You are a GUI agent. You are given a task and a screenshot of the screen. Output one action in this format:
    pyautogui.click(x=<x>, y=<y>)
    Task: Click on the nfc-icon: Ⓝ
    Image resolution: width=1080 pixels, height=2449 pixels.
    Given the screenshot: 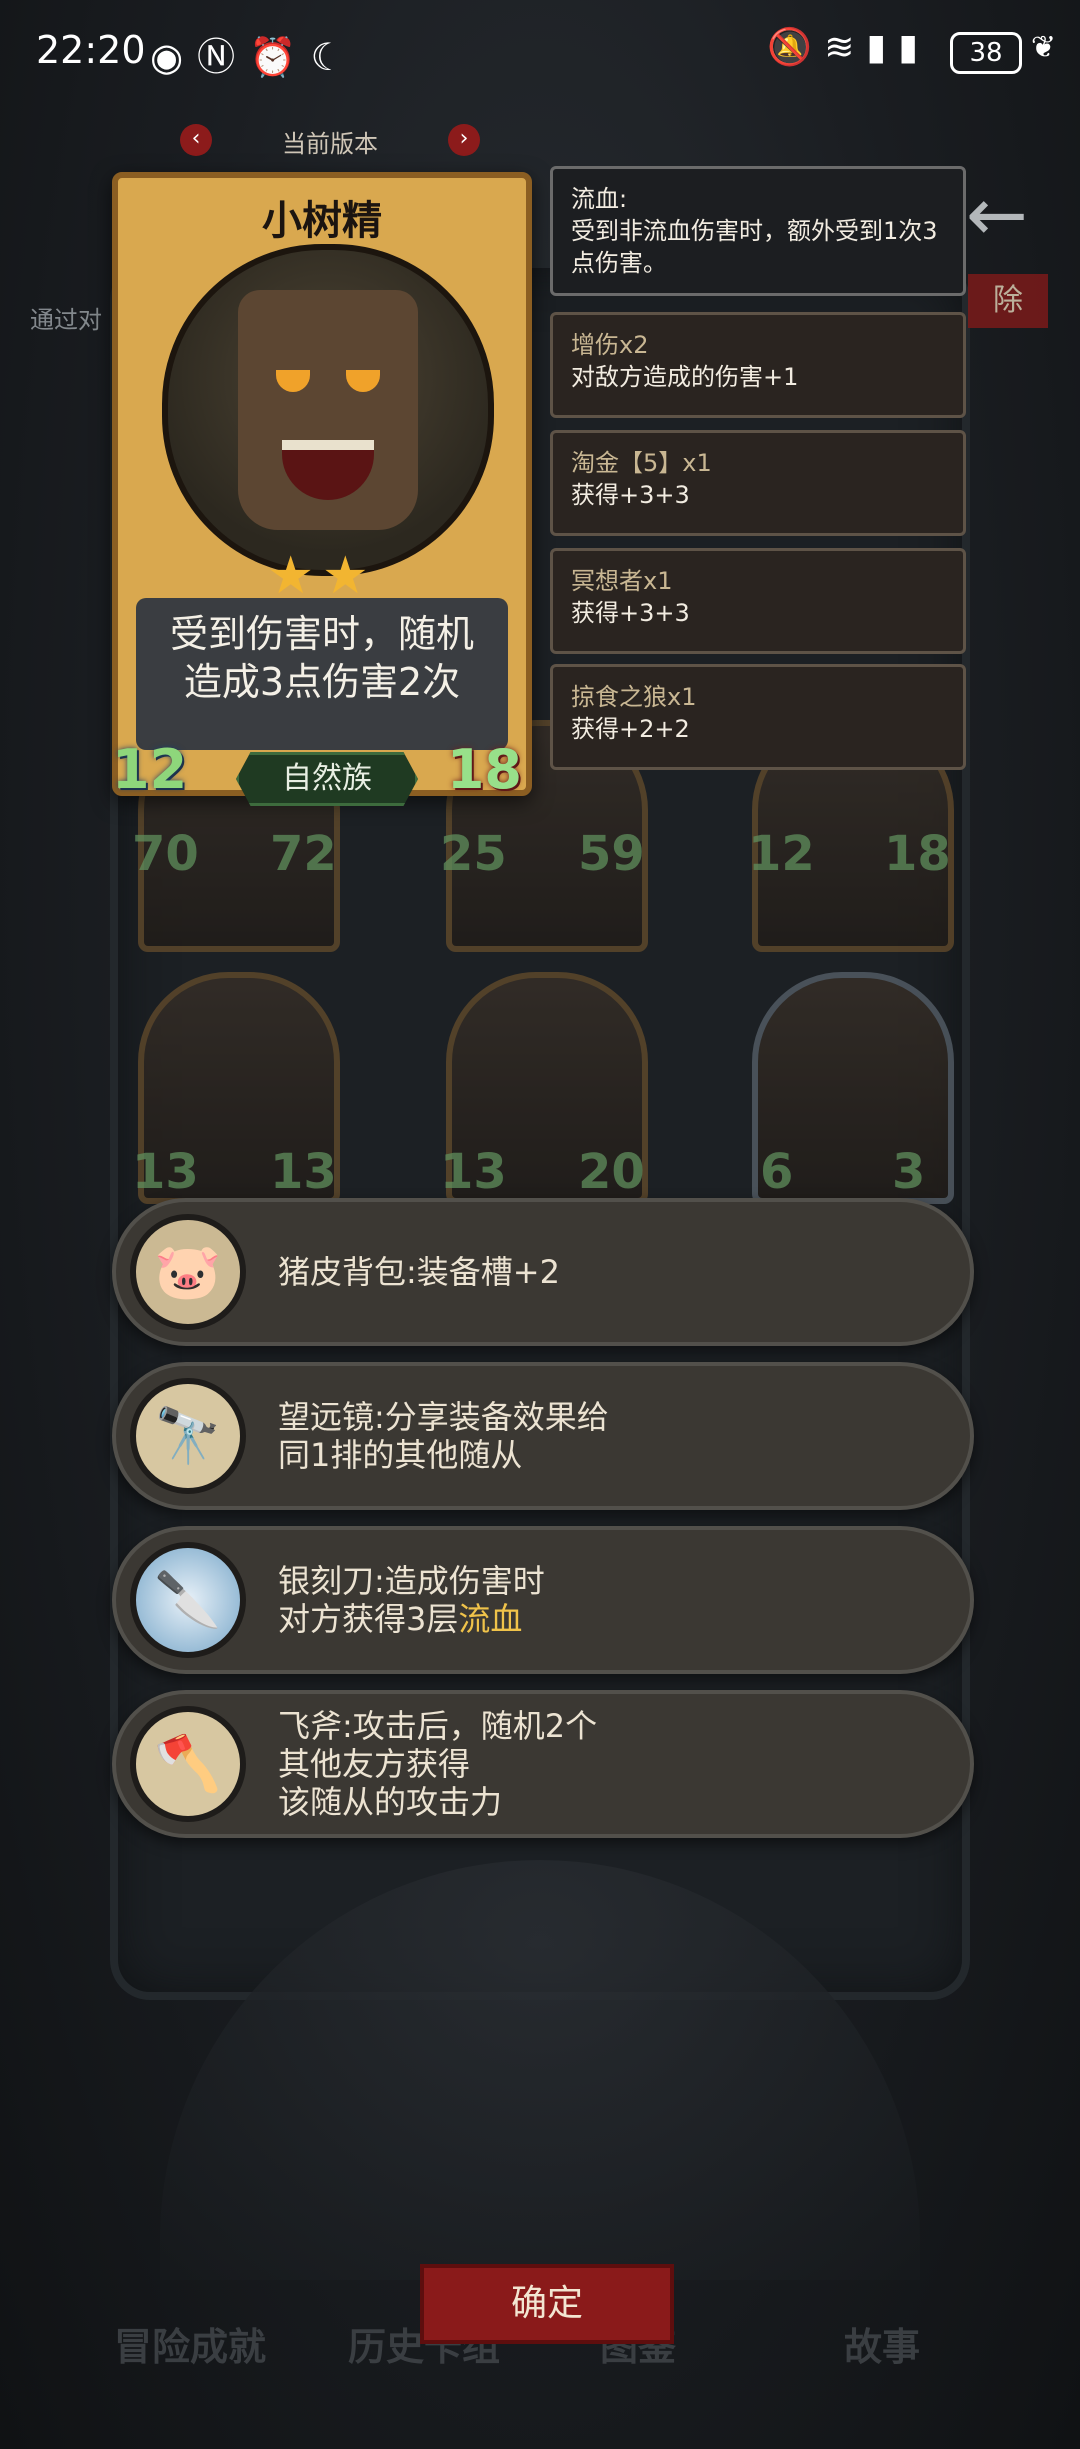 What is the action you would take?
    pyautogui.click(x=223, y=57)
    